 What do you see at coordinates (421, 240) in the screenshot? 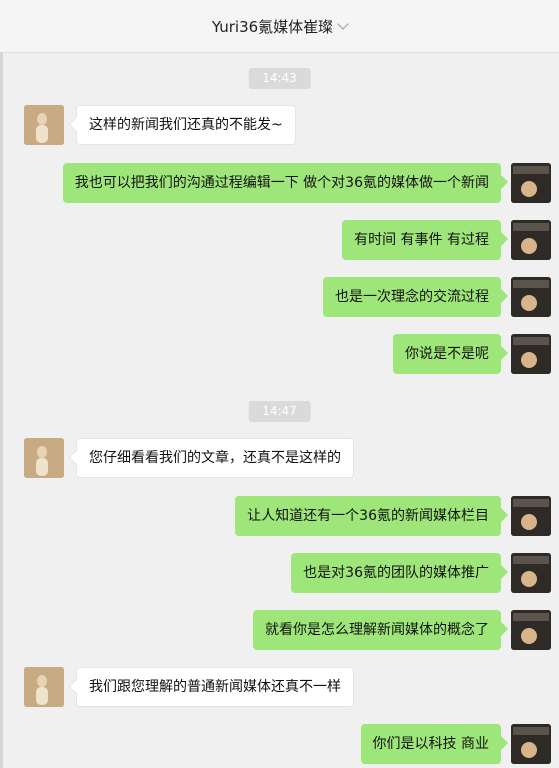
I see `message-bubble-out: 有时间 有事件 有过程` at bounding box center [421, 240].